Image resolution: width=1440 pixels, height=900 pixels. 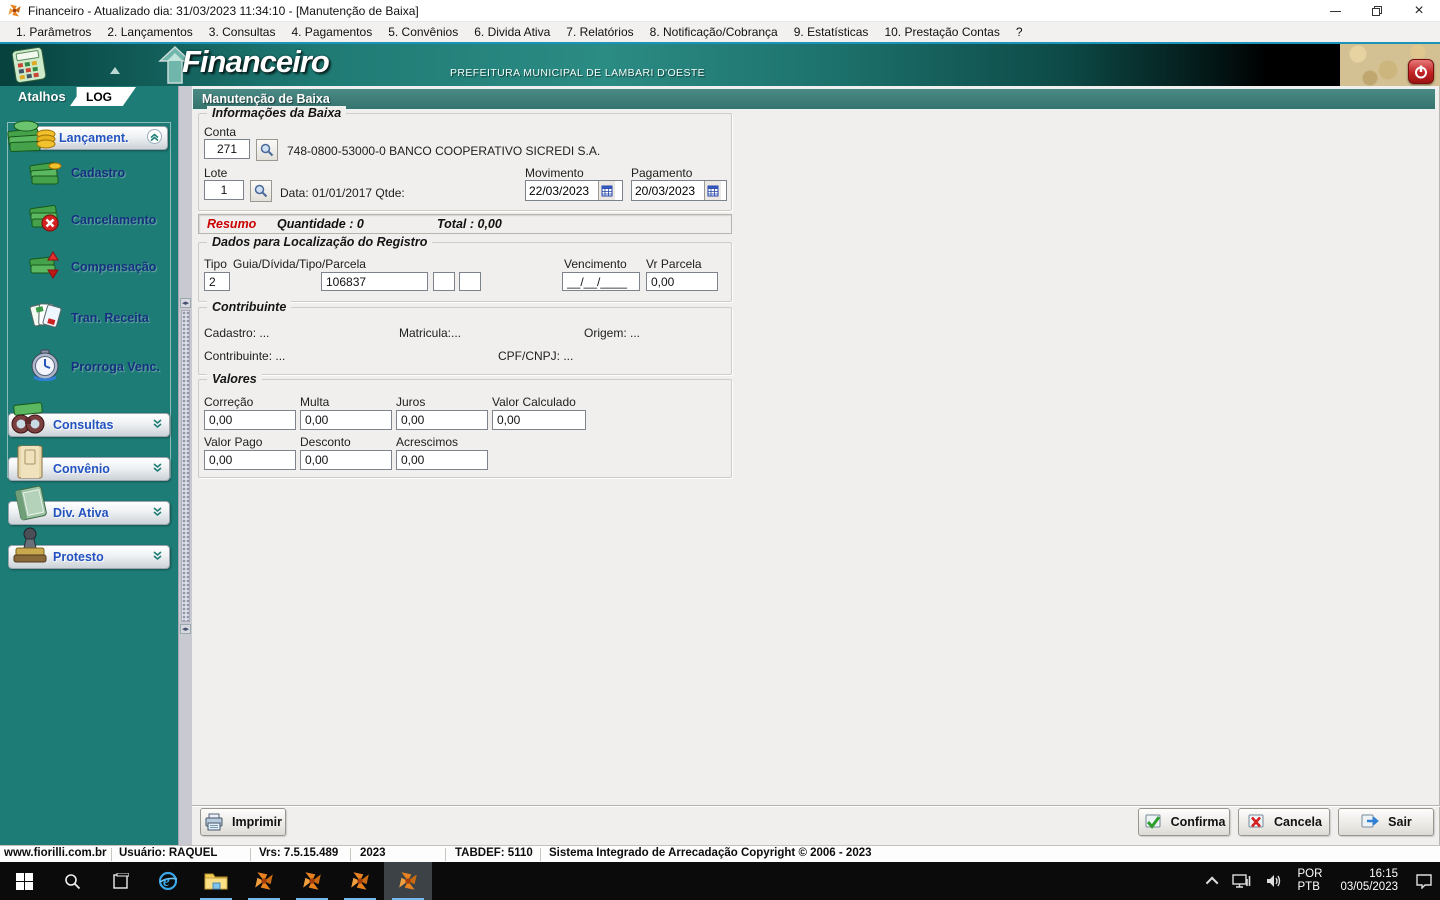 I want to click on app-pinwheel-icon, so click(x=312, y=881).